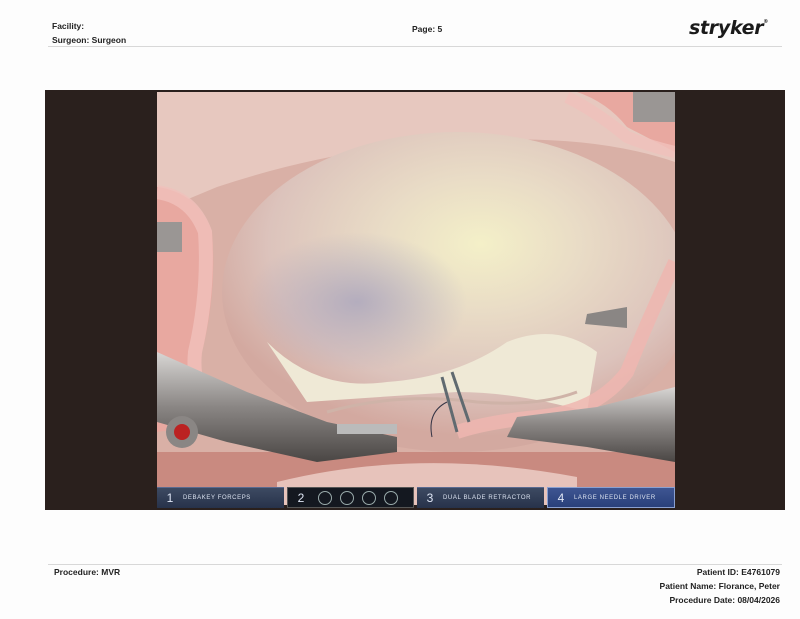  I want to click on patient-id: Patient ID: E4761079, so click(738, 572).